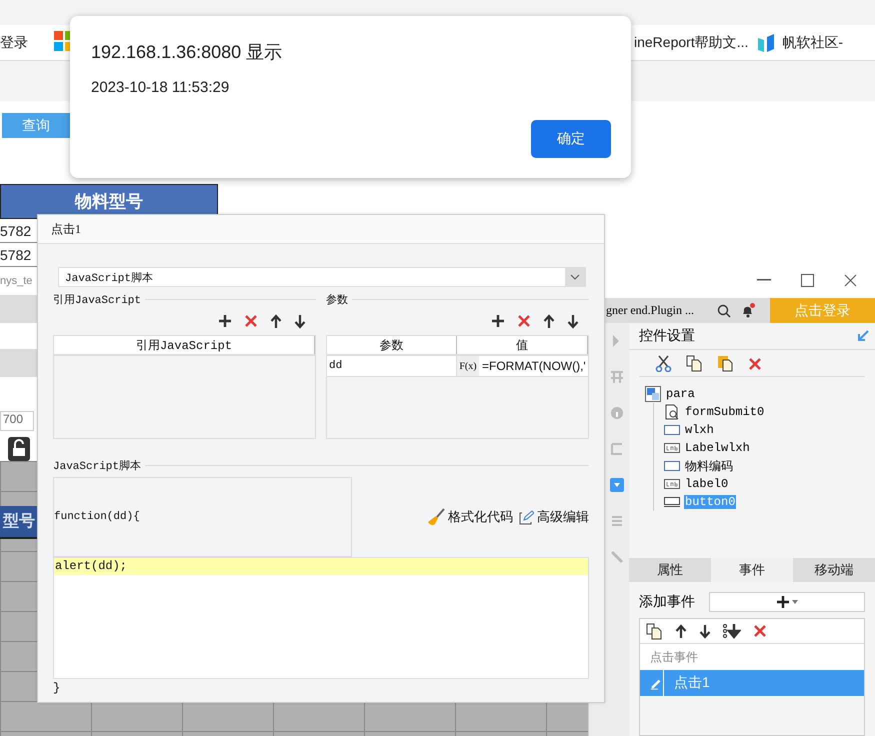  I want to click on dialog-title: 点击1, so click(321, 229).